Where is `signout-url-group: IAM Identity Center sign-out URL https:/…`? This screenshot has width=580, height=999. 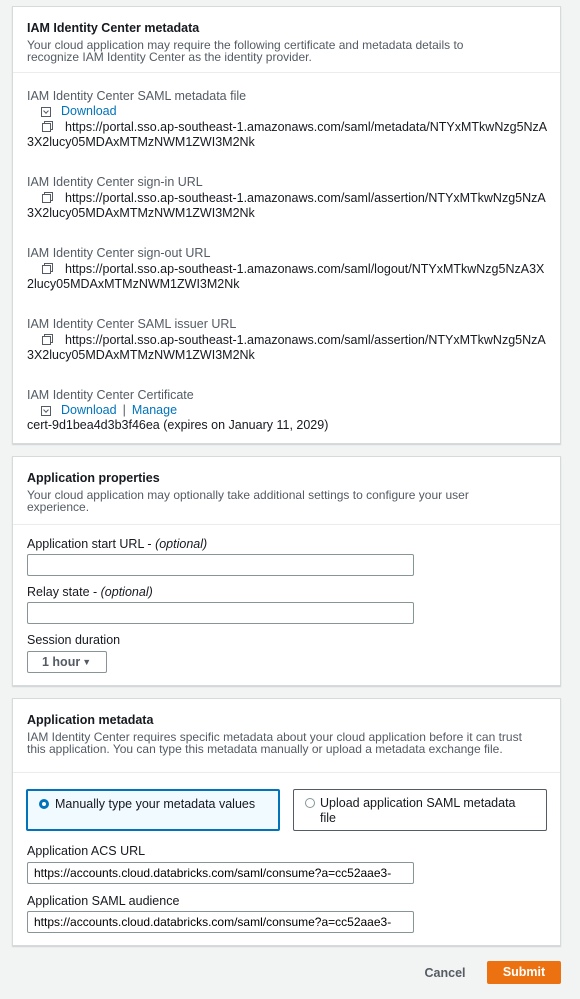
signout-url-group: IAM Identity Center sign-out URL https:/… is located at coordinates (288, 269).